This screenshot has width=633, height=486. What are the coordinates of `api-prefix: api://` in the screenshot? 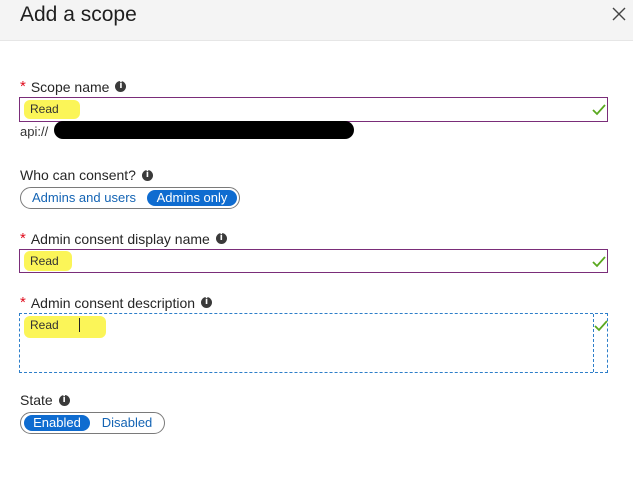 It's located at (34, 131).